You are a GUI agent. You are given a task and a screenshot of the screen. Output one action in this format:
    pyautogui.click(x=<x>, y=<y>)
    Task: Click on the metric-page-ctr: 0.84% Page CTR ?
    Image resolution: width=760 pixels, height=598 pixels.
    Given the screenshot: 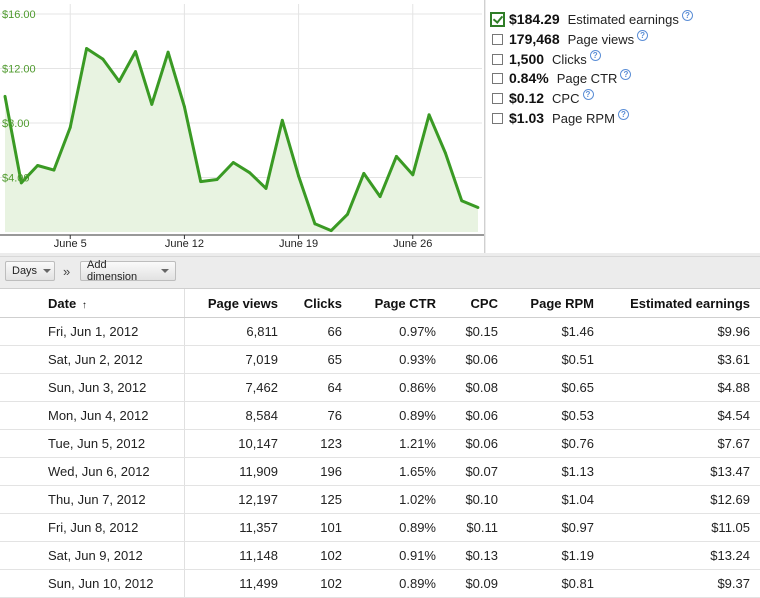 What is the action you would take?
    pyautogui.click(x=562, y=77)
    